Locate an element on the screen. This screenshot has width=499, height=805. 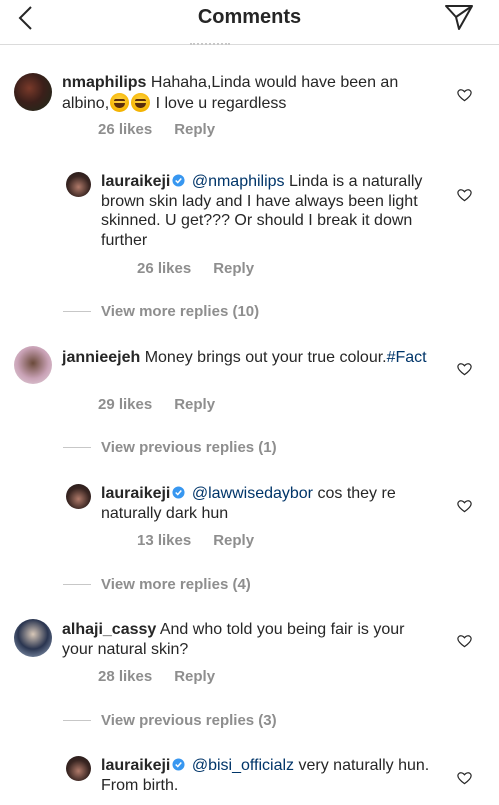
laughing-emoji-icon is located at coordinates (120, 102).